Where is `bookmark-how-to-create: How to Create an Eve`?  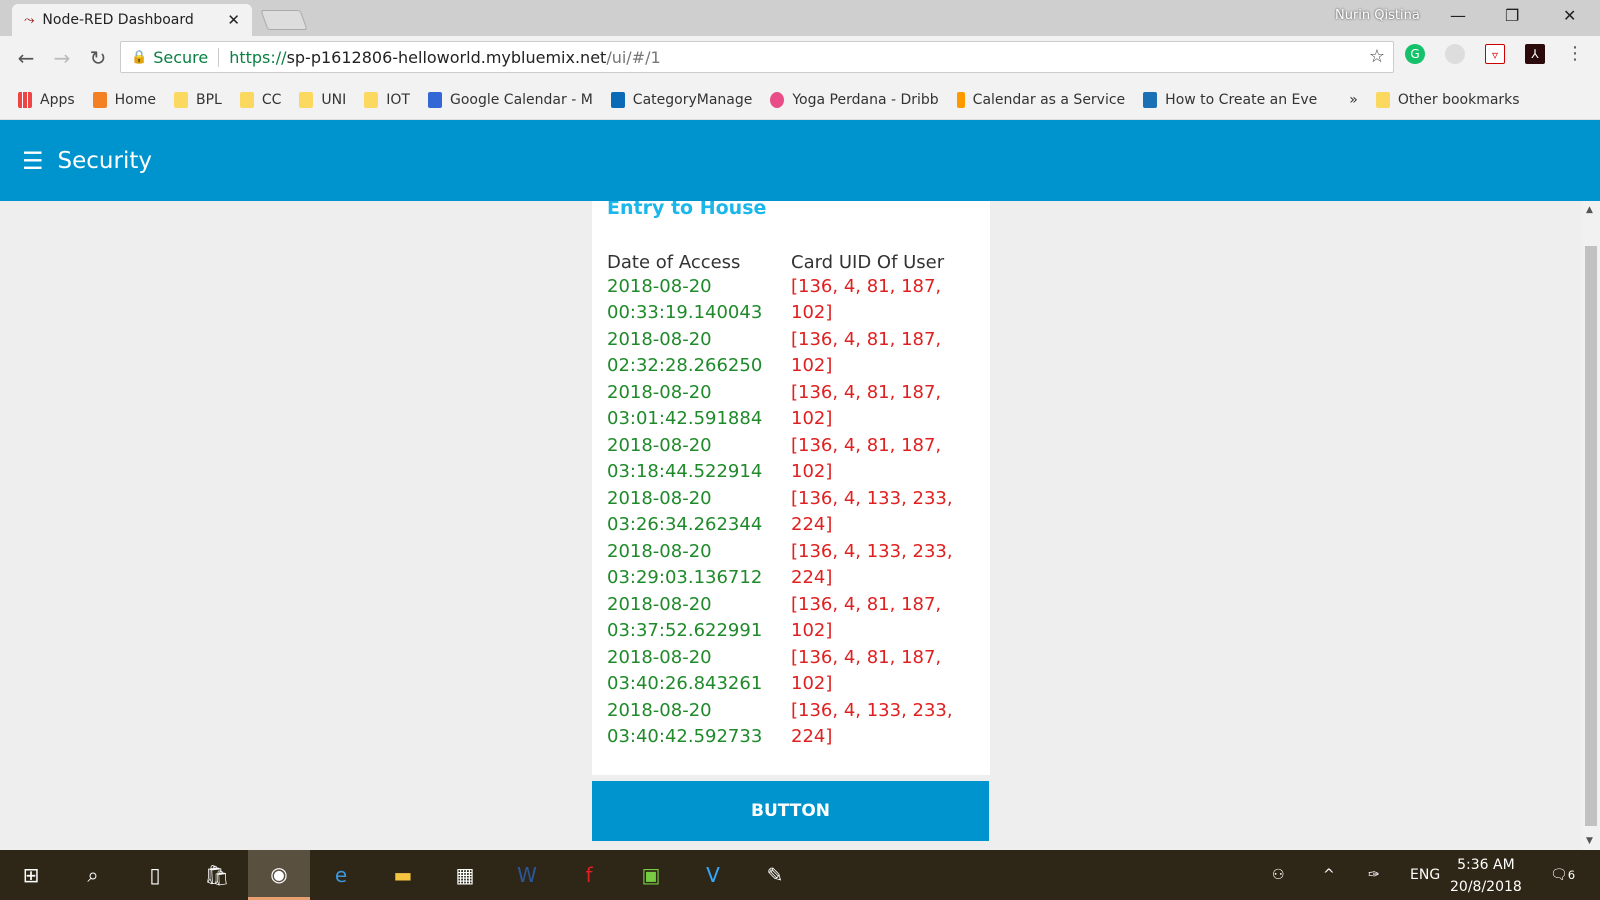
bookmark-how-to-create: How to Create an Eve is located at coordinates (1230, 99).